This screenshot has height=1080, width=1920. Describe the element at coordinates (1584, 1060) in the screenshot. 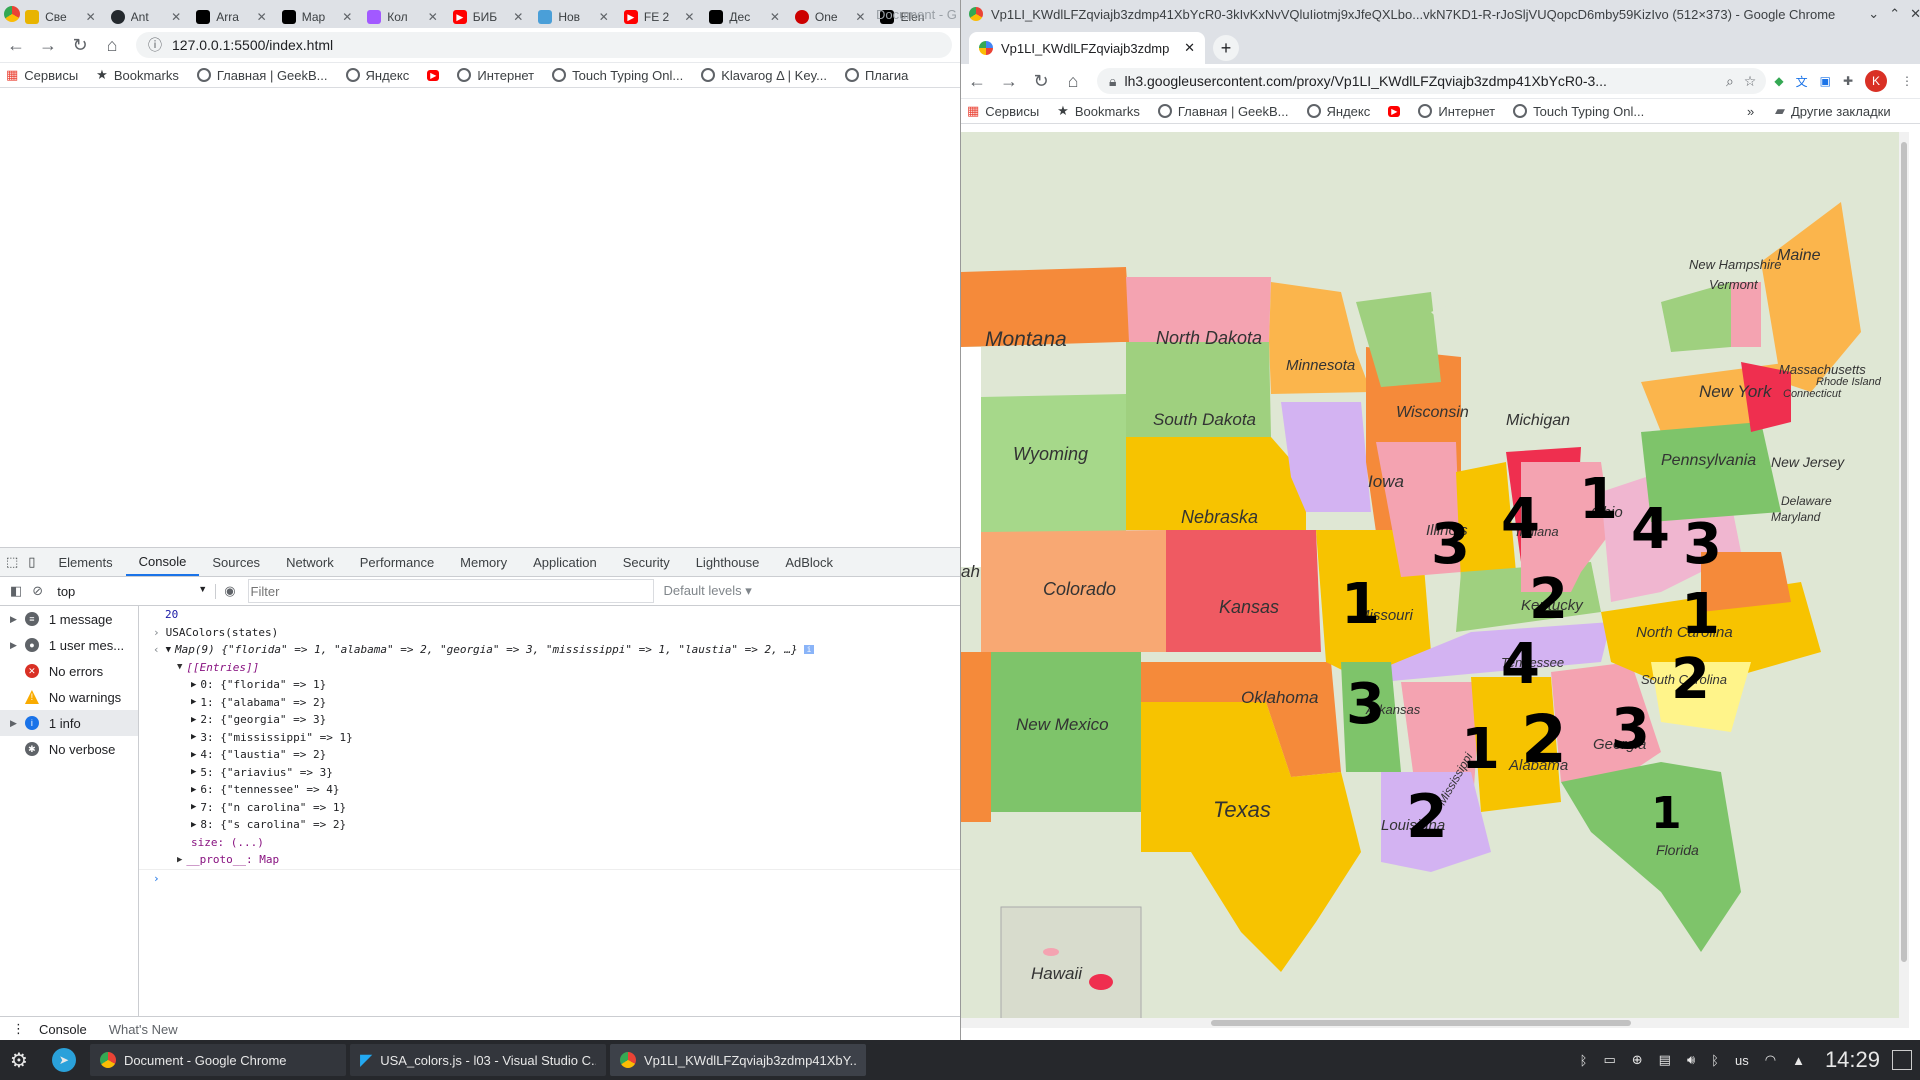

I see `bluetooth-icon: ᛒ` at that location.